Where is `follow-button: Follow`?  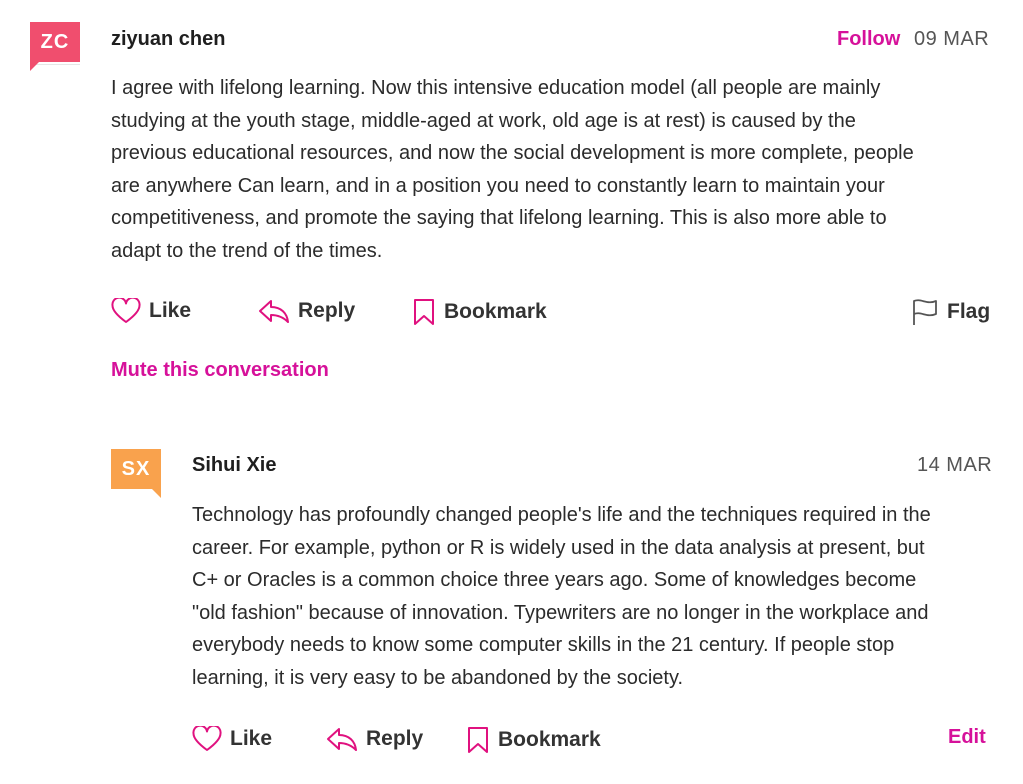 follow-button: Follow is located at coordinates (868, 39).